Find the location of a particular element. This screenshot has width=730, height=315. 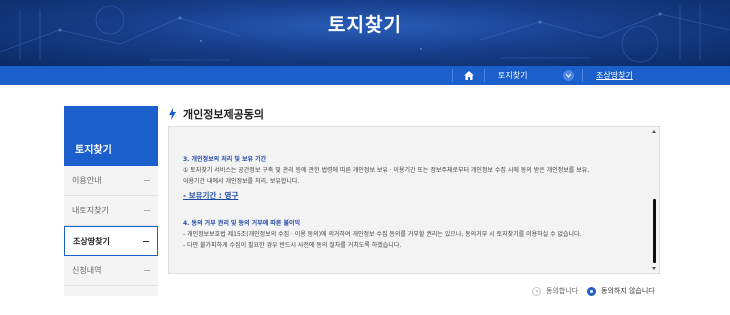

scrollbar-thumb is located at coordinates (654, 231).